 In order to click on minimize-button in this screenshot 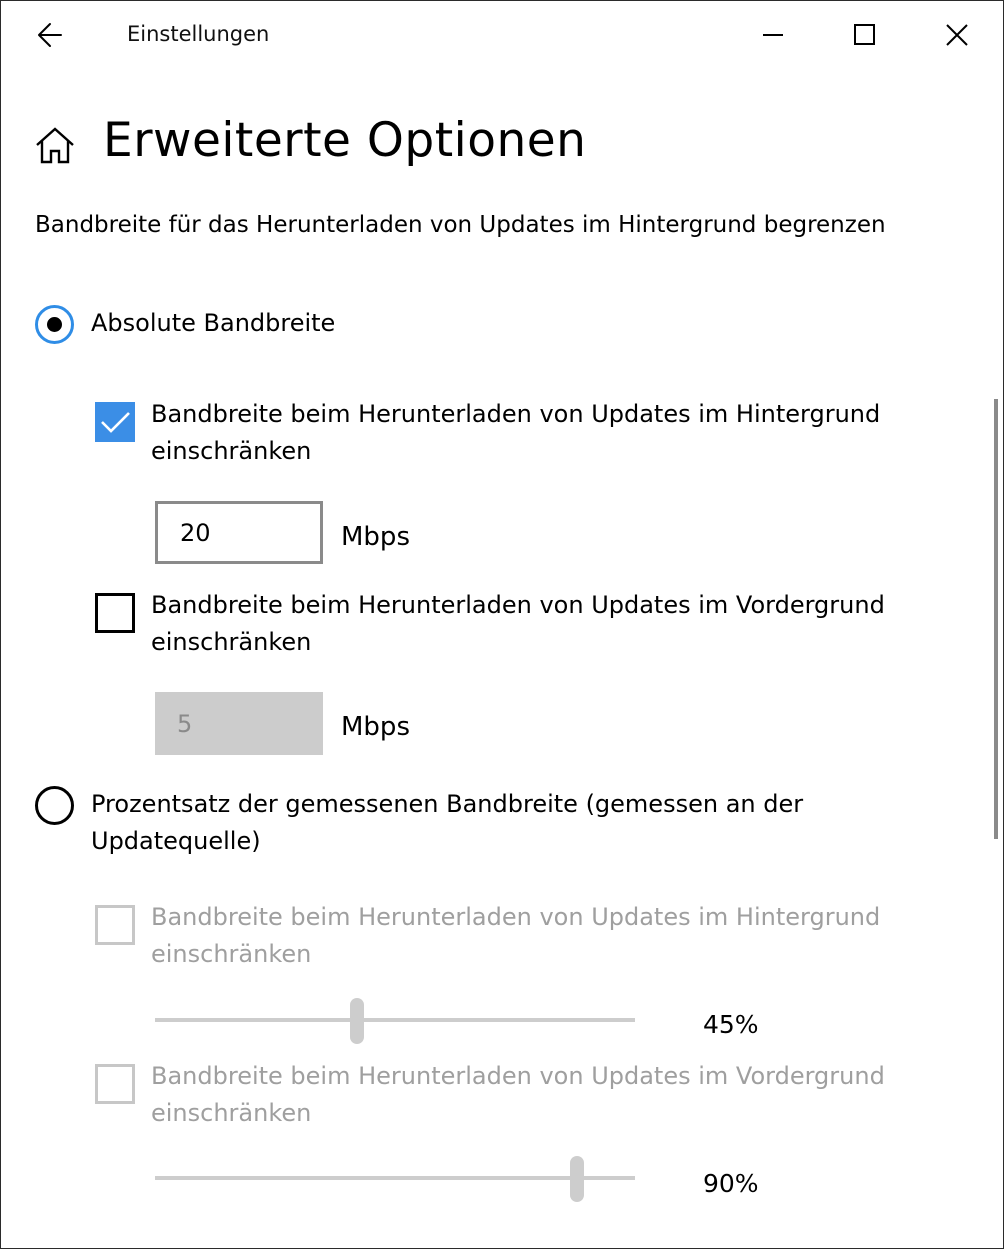, I will do `click(773, 35)`.